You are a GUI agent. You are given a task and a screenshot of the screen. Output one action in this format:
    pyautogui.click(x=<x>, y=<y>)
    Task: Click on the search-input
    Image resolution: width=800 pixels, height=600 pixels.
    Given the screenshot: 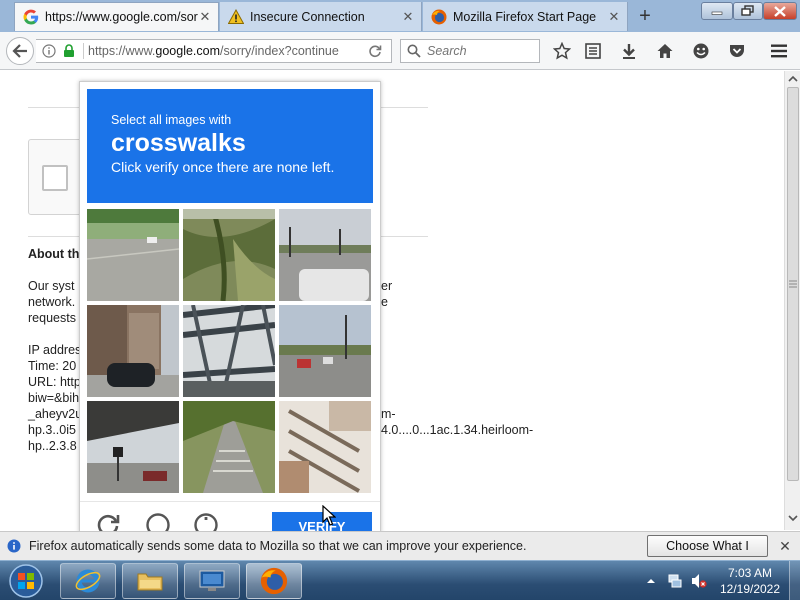 What is the action you would take?
    pyautogui.click(x=482, y=51)
    